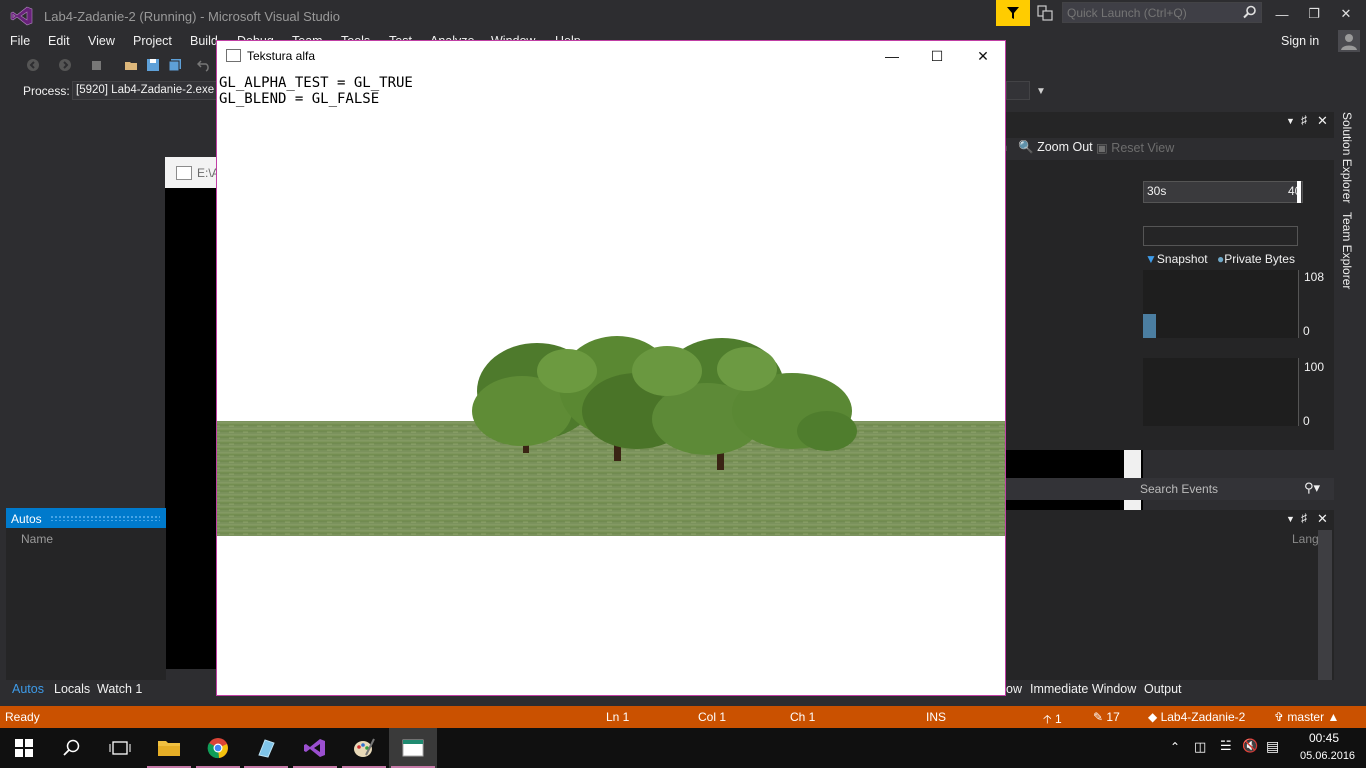  I want to click on autos-name-column: Name, so click(37, 539).